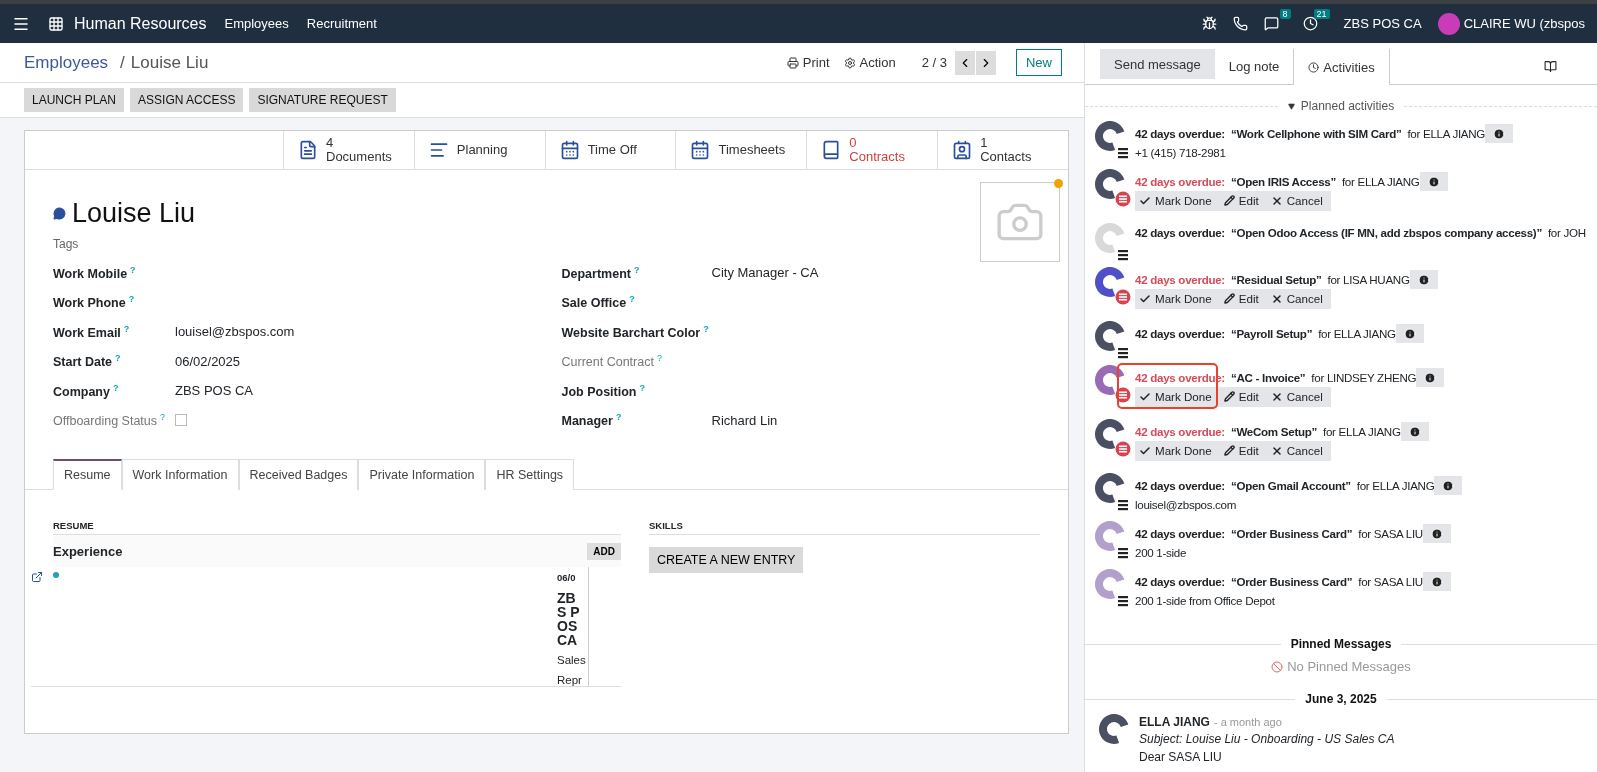 Image resolution: width=1597 pixels, height=772 pixels. What do you see at coordinates (256, 23) in the screenshot?
I see `nav-menu-item: Employees` at bounding box center [256, 23].